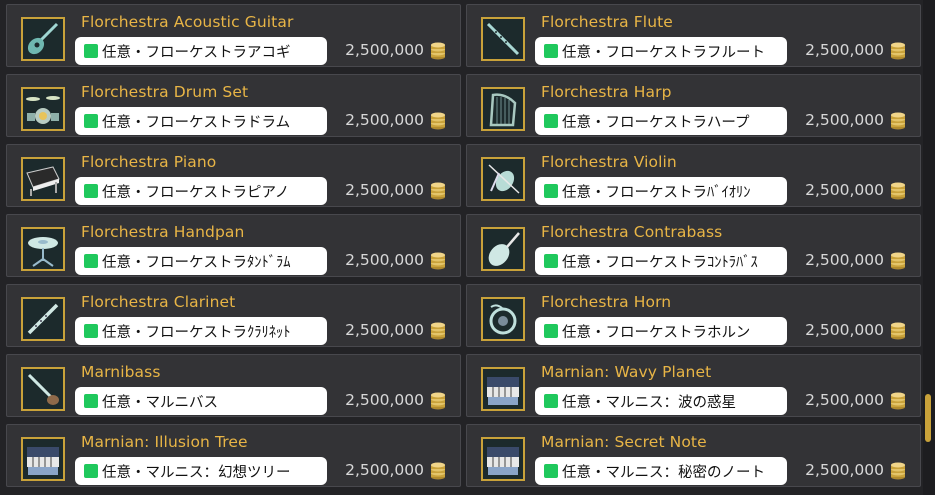 This screenshot has height=495, width=935. I want to click on item-card: Florchestra Horn 任意・フローケストラホルン 2,500,000, so click(693, 315).